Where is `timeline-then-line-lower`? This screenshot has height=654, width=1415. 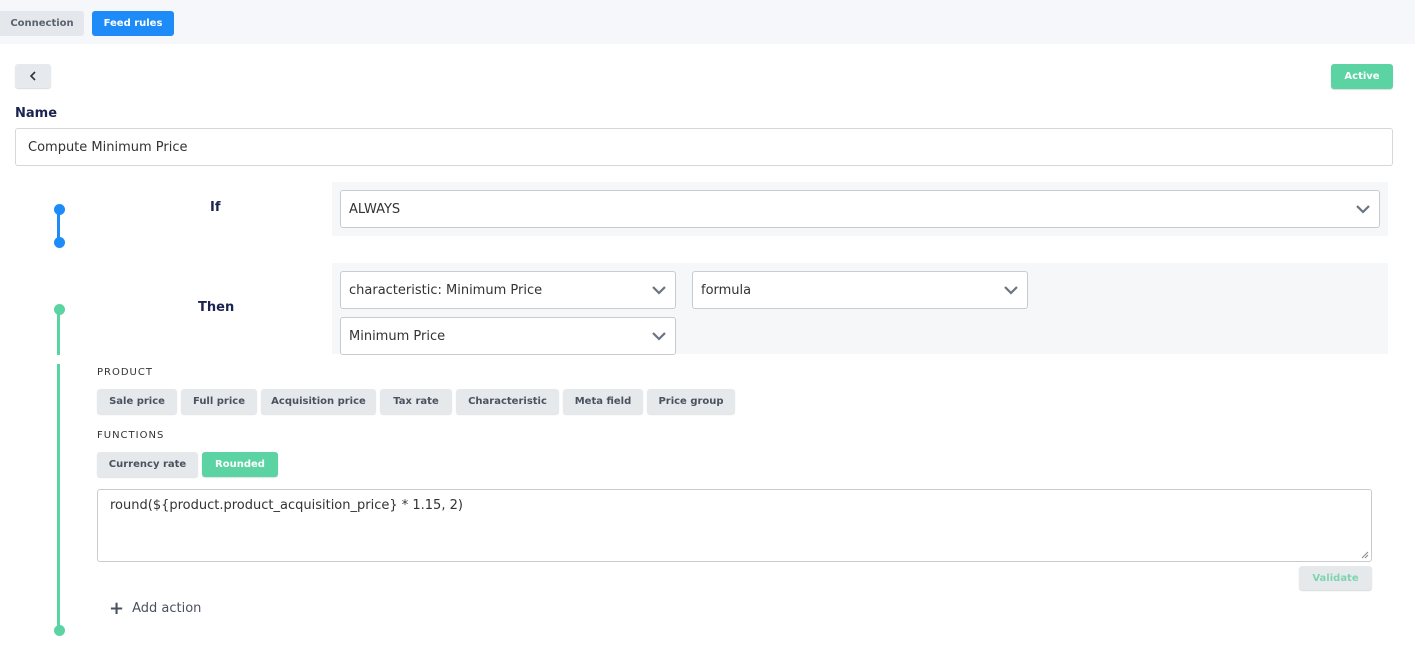
timeline-then-line-lower is located at coordinates (58, 497).